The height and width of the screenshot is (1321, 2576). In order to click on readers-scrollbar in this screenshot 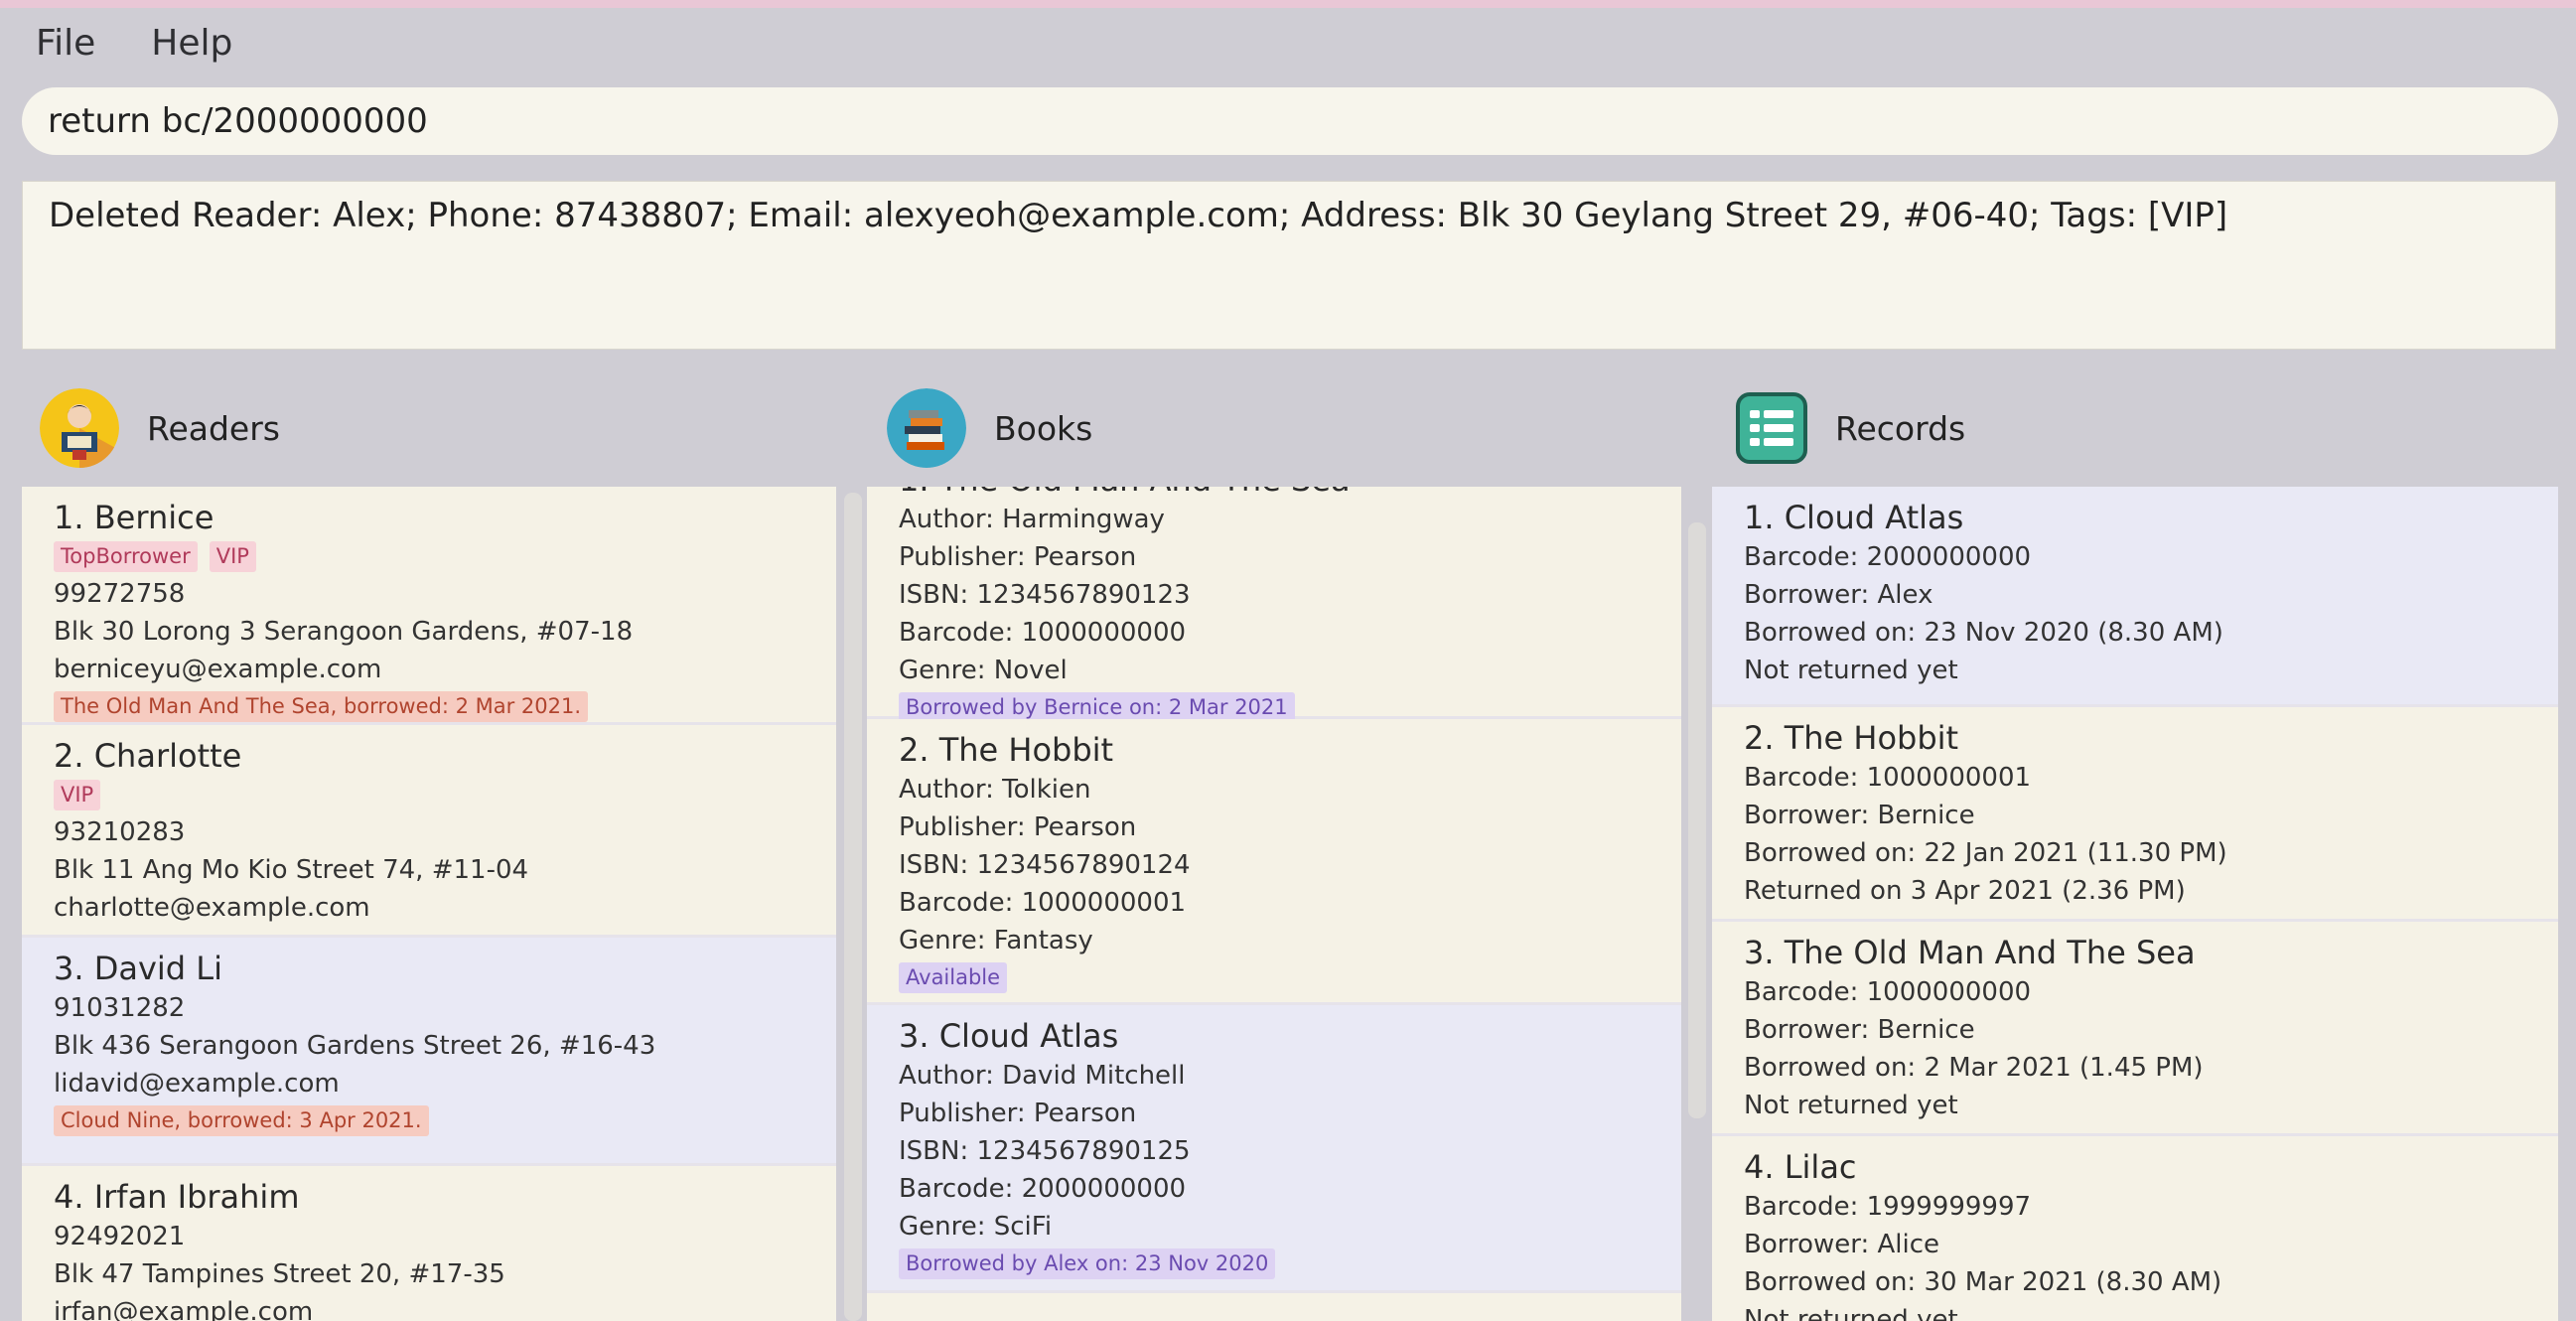, I will do `click(853, 907)`.